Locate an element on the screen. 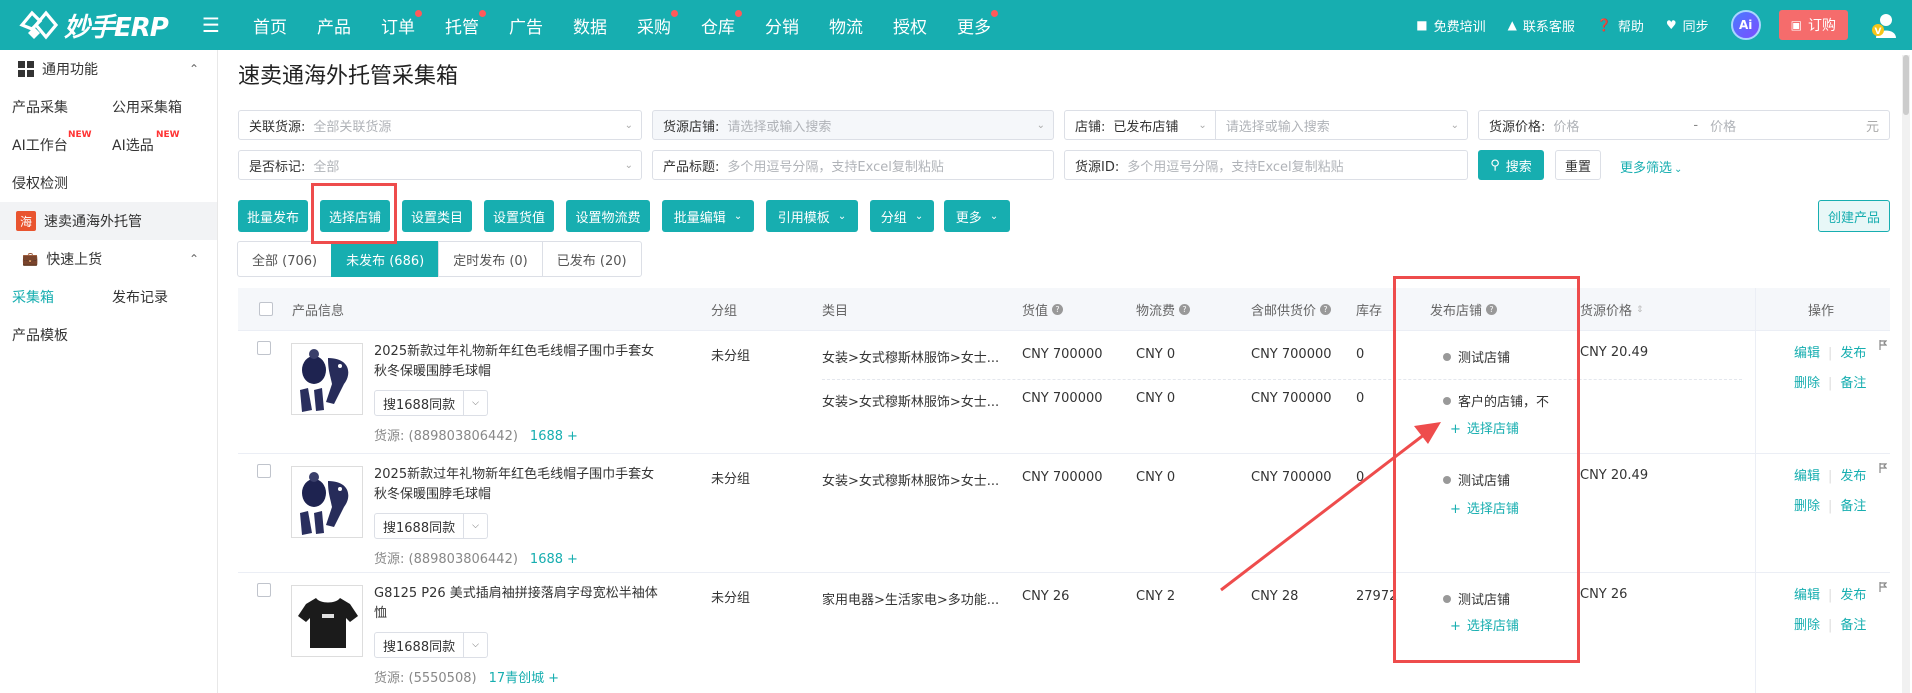 This screenshot has width=1912, height=693. sidebar-item-publish-record: 发布记录 is located at coordinates (162, 297).